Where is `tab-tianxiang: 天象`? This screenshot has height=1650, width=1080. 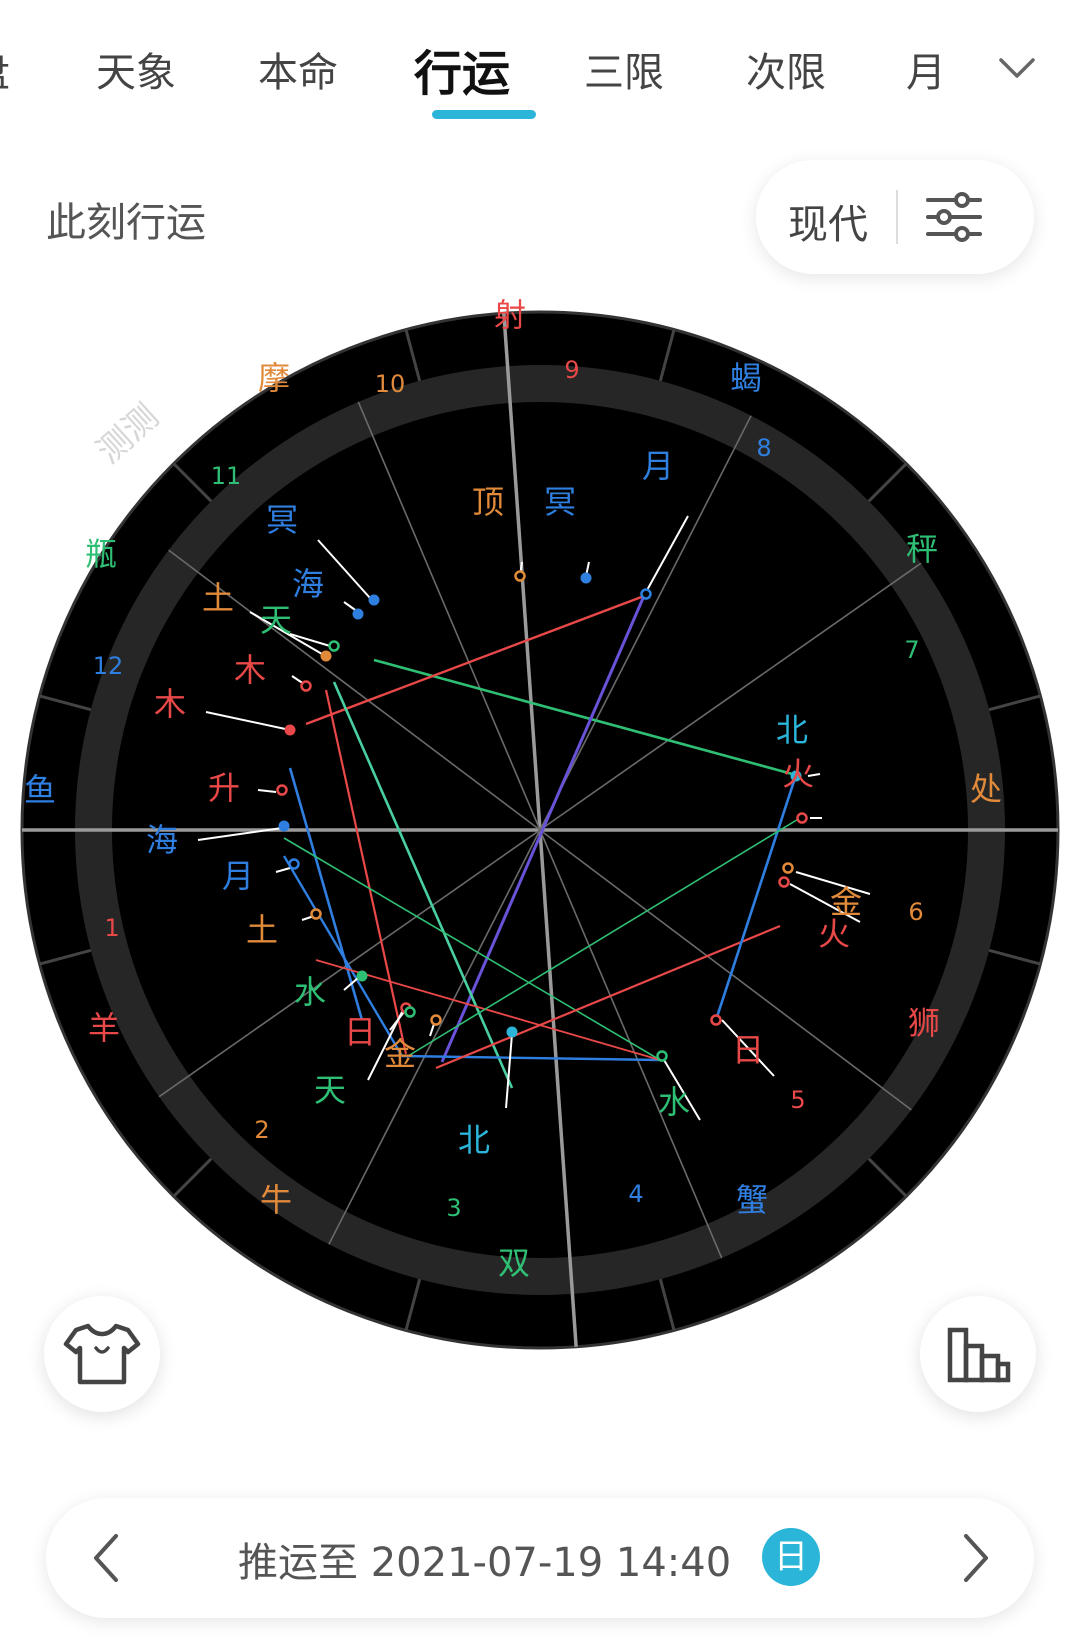
tab-tianxiang: 天象 is located at coordinates (136, 69).